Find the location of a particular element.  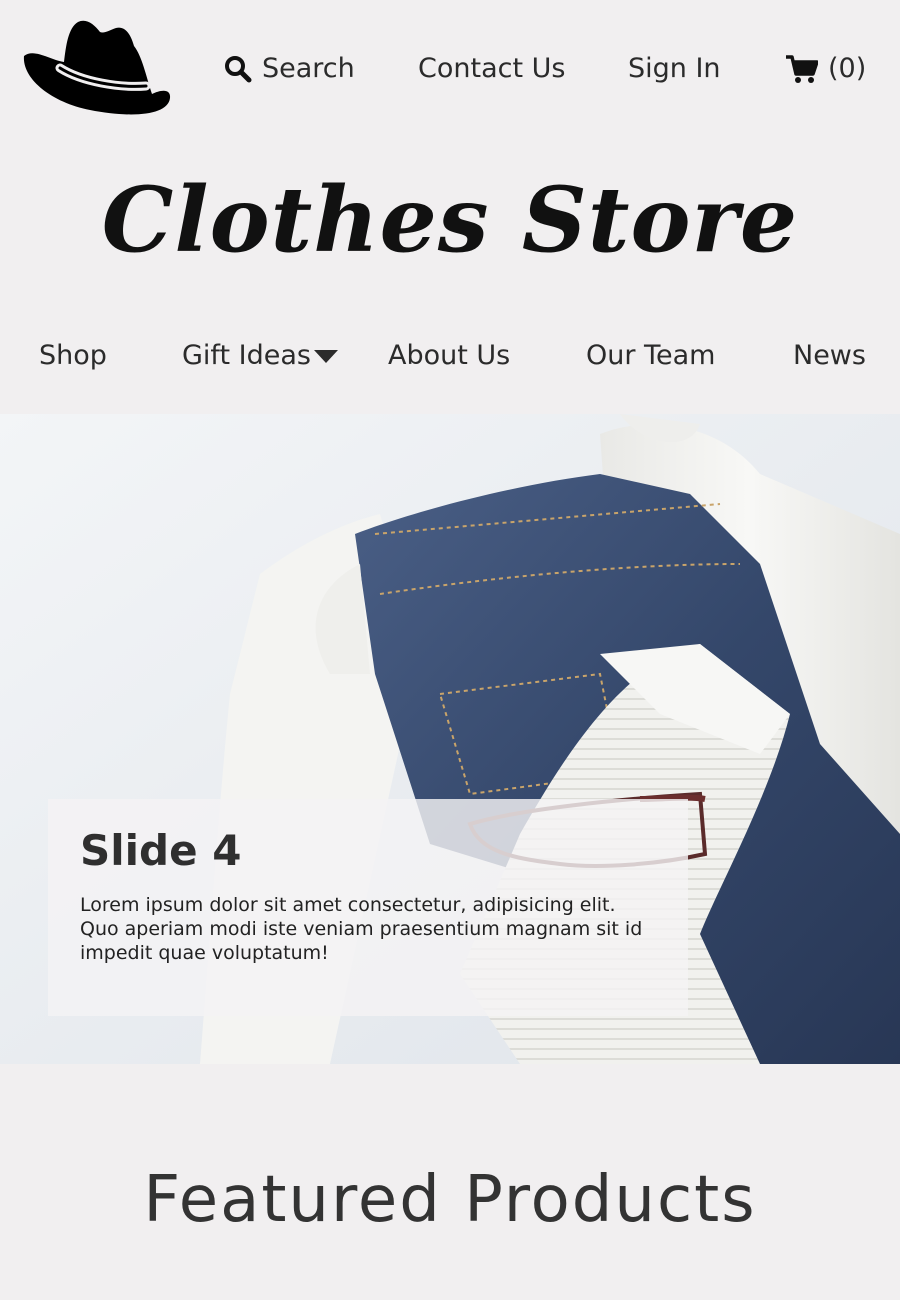

top-header: Search Contact Us Sign In (0) is located at coordinates (450, 70).